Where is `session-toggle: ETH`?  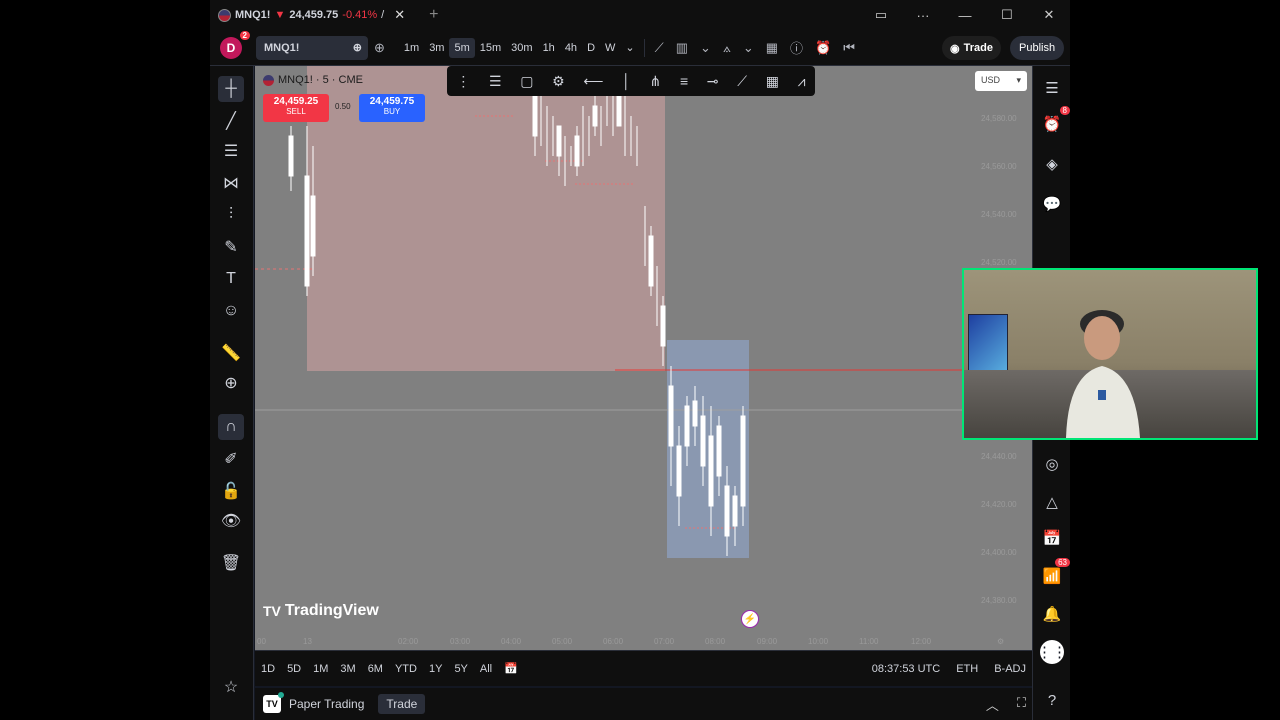
session-toggle: ETH is located at coordinates (967, 669).